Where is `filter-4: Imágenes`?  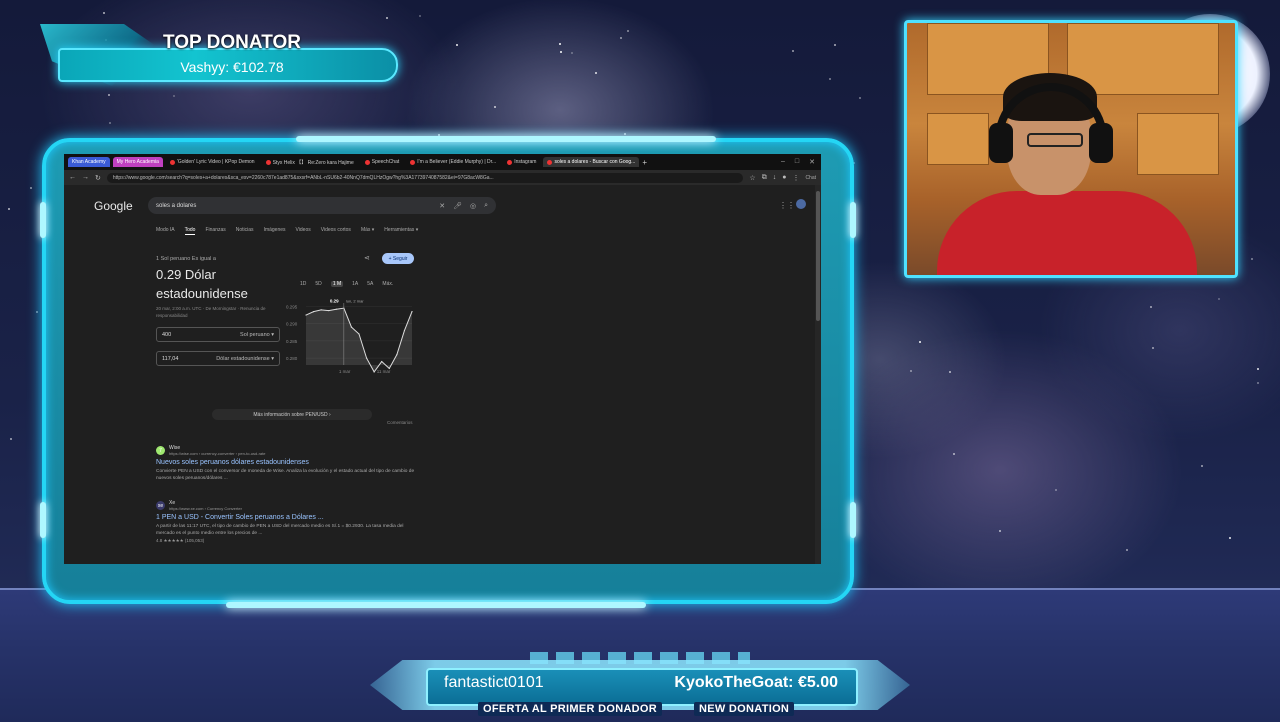
filter-4: Imágenes is located at coordinates (275, 231).